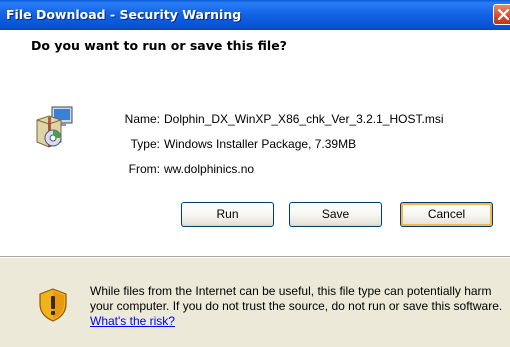 Image resolution: width=510 pixels, height=347 pixels. Describe the element at coordinates (209, 169) in the screenshot. I see `file-source-value: ww.dolphinics.no` at that location.